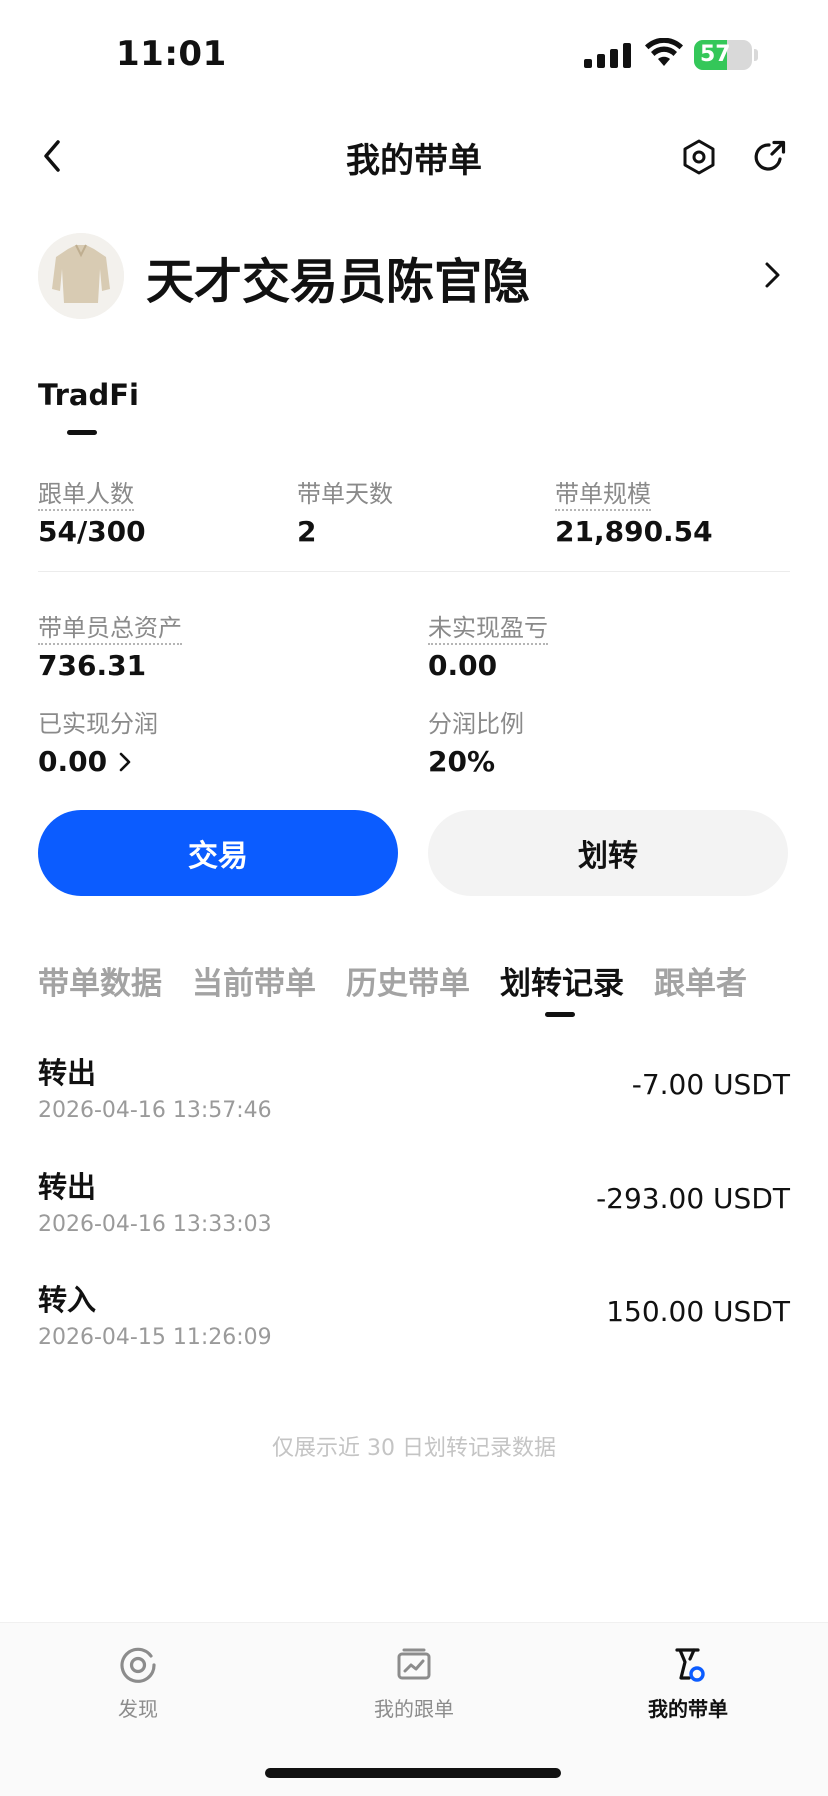 The height and width of the screenshot is (1796, 828). I want to click on discover-icon, so click(138, 1665).